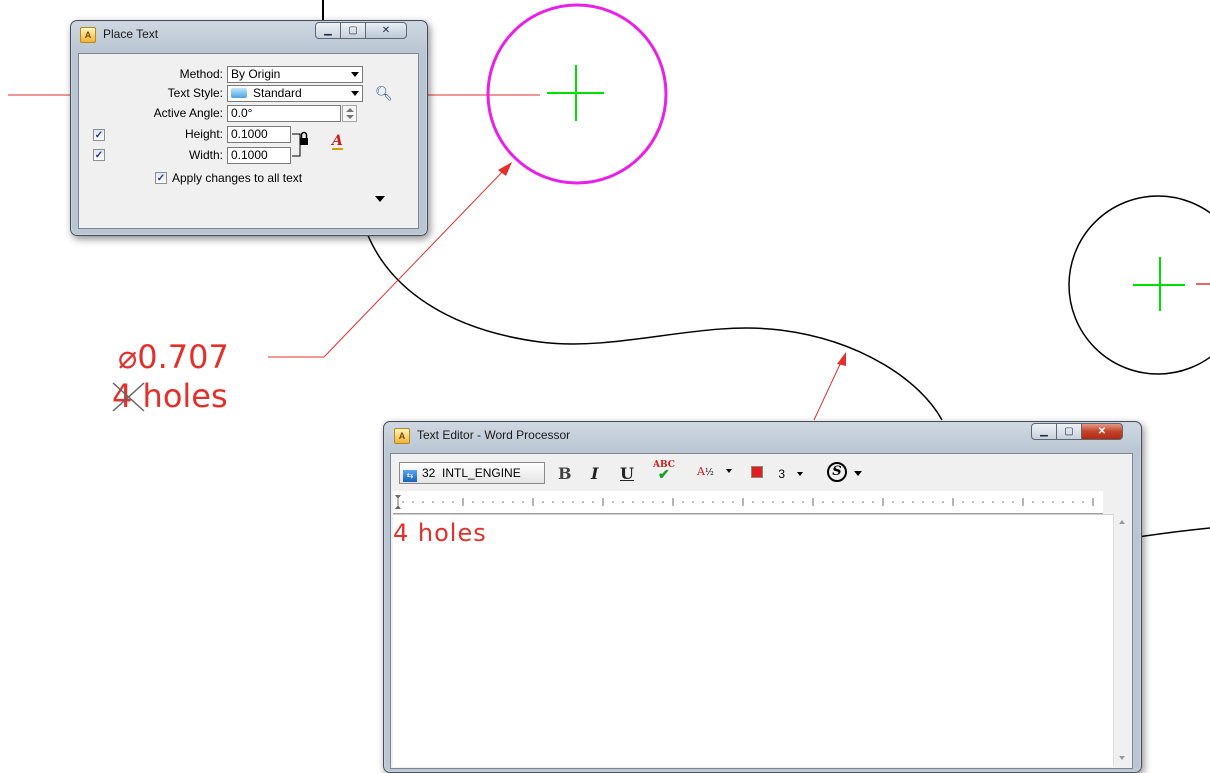  What do you see at coordinates (1173, 532) in the screenshot?
I see `black-curve-right` at bounding box center [1173, 532].